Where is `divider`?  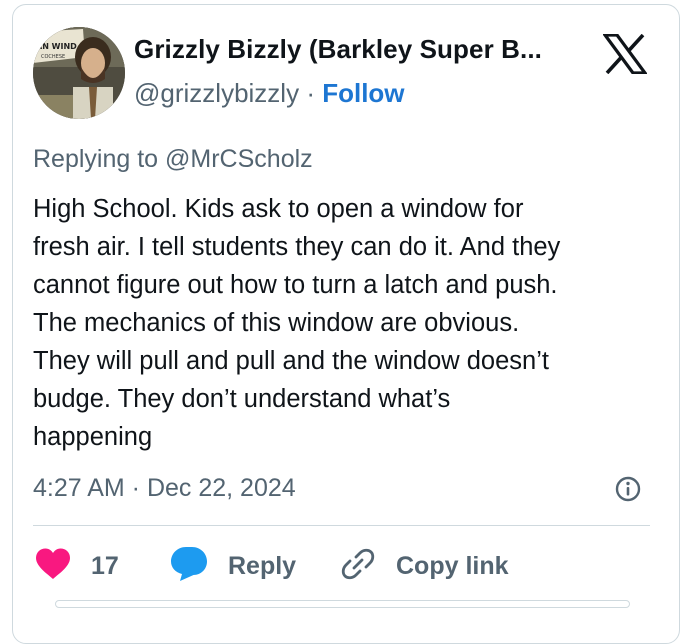
divider is located at coordinates (341, 525).